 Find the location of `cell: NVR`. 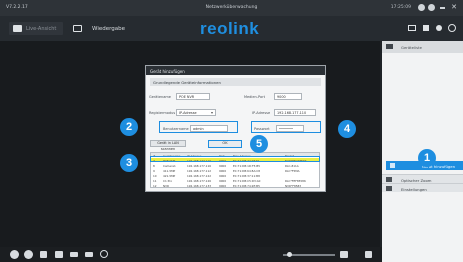

cell: NVR is located at coordinates (166, 185).